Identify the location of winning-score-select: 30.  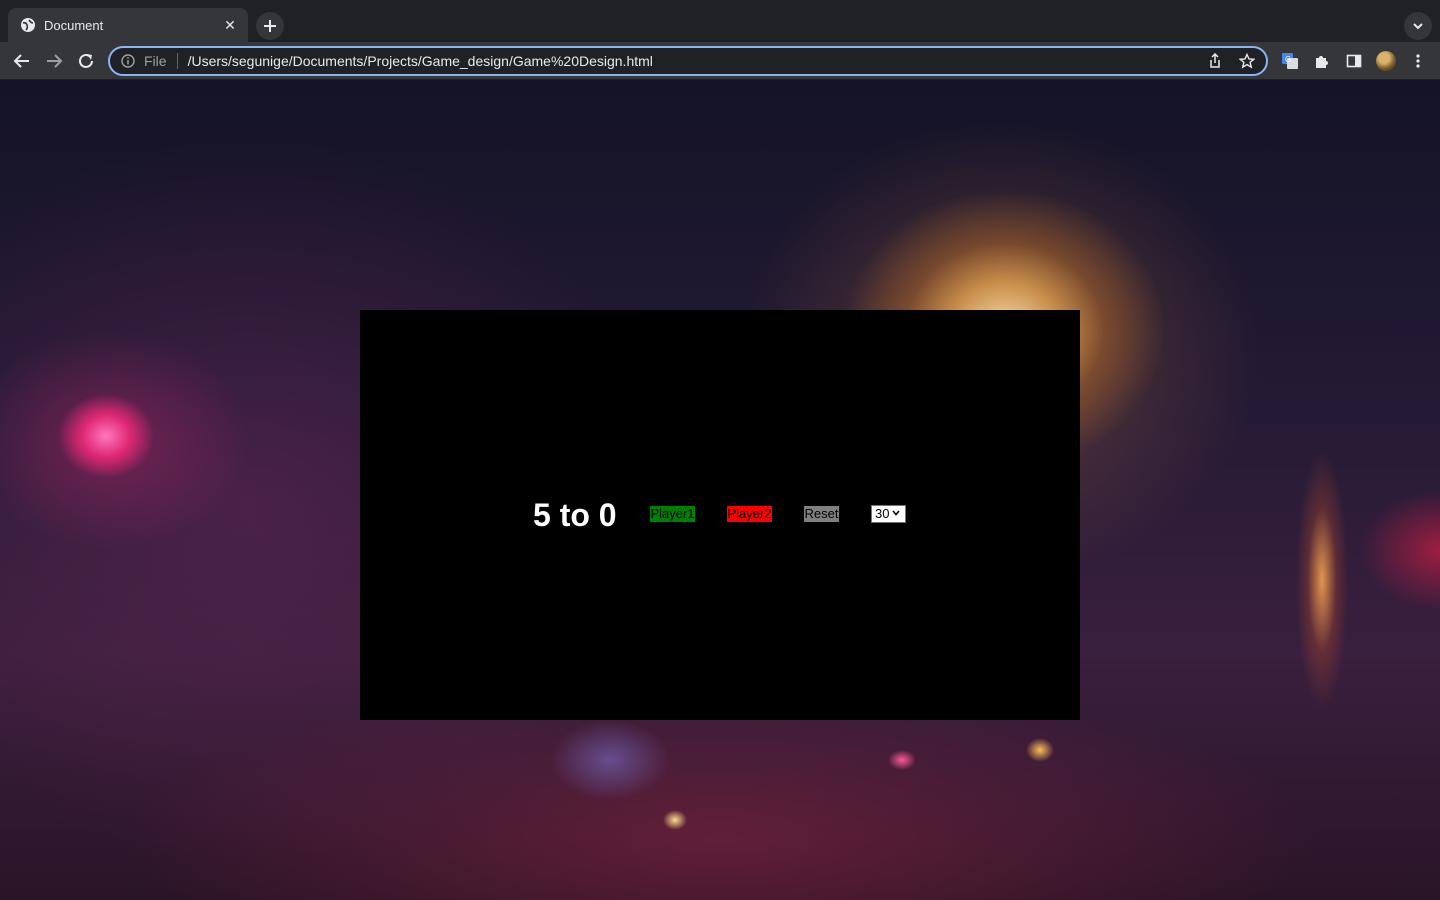
(888, 514).